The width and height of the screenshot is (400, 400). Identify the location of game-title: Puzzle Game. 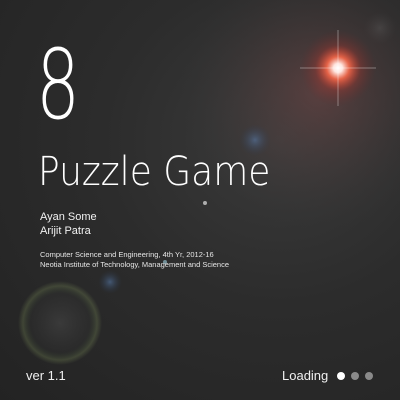
(154, 172).